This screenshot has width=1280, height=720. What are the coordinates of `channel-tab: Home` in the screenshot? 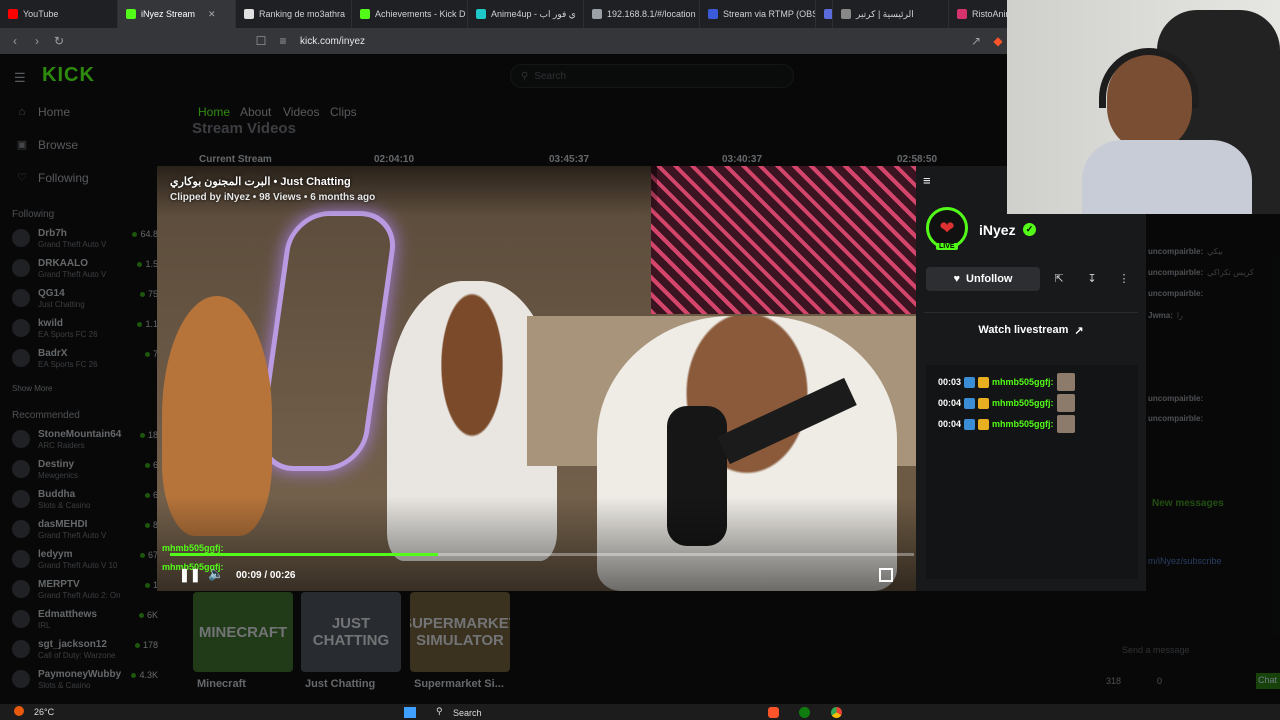 It's located at (214, 112).